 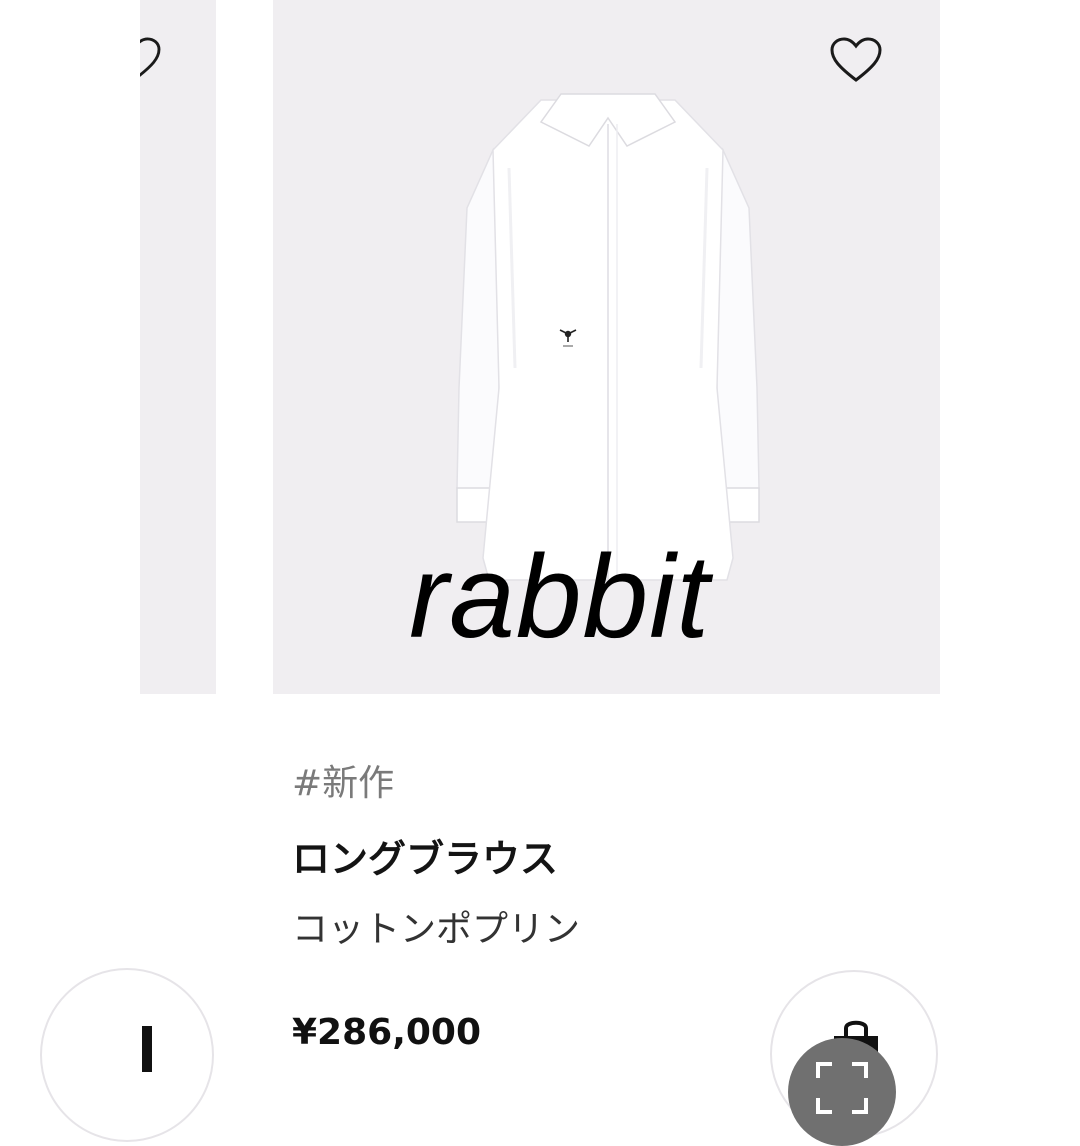 What do you see at coordinates (842, 1088) in the screenshot?
I see `scan-icon` at bounding box center [842, 1088].